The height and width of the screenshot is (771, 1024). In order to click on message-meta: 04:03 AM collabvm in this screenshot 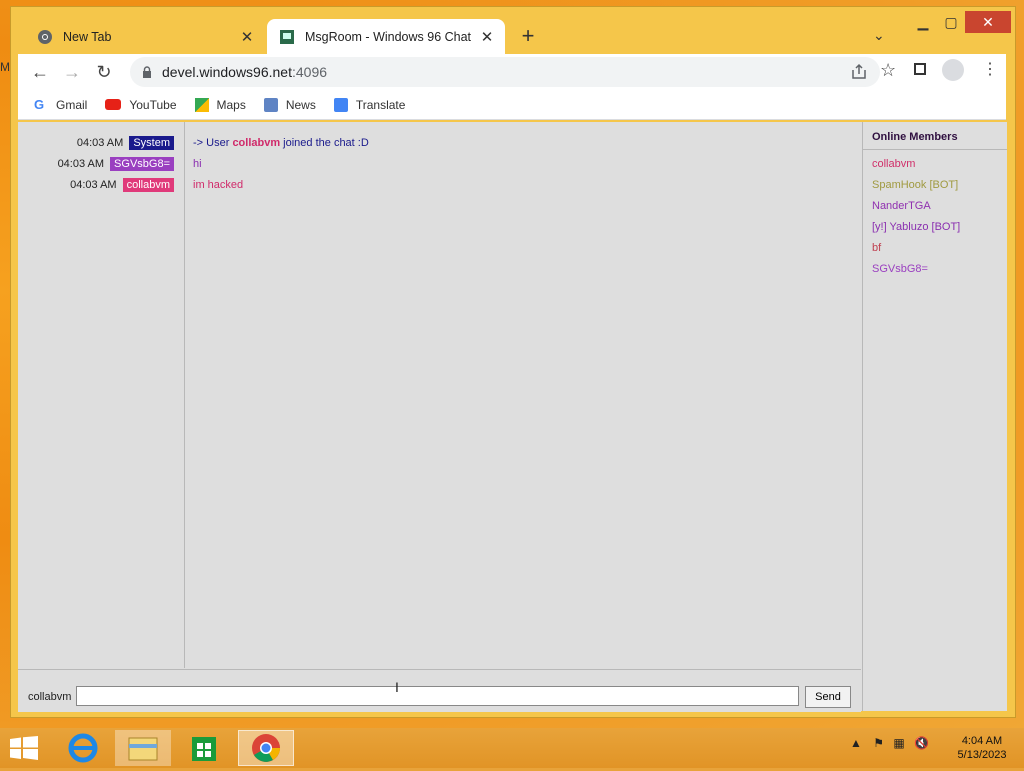, I will do `click(122, 185)`.